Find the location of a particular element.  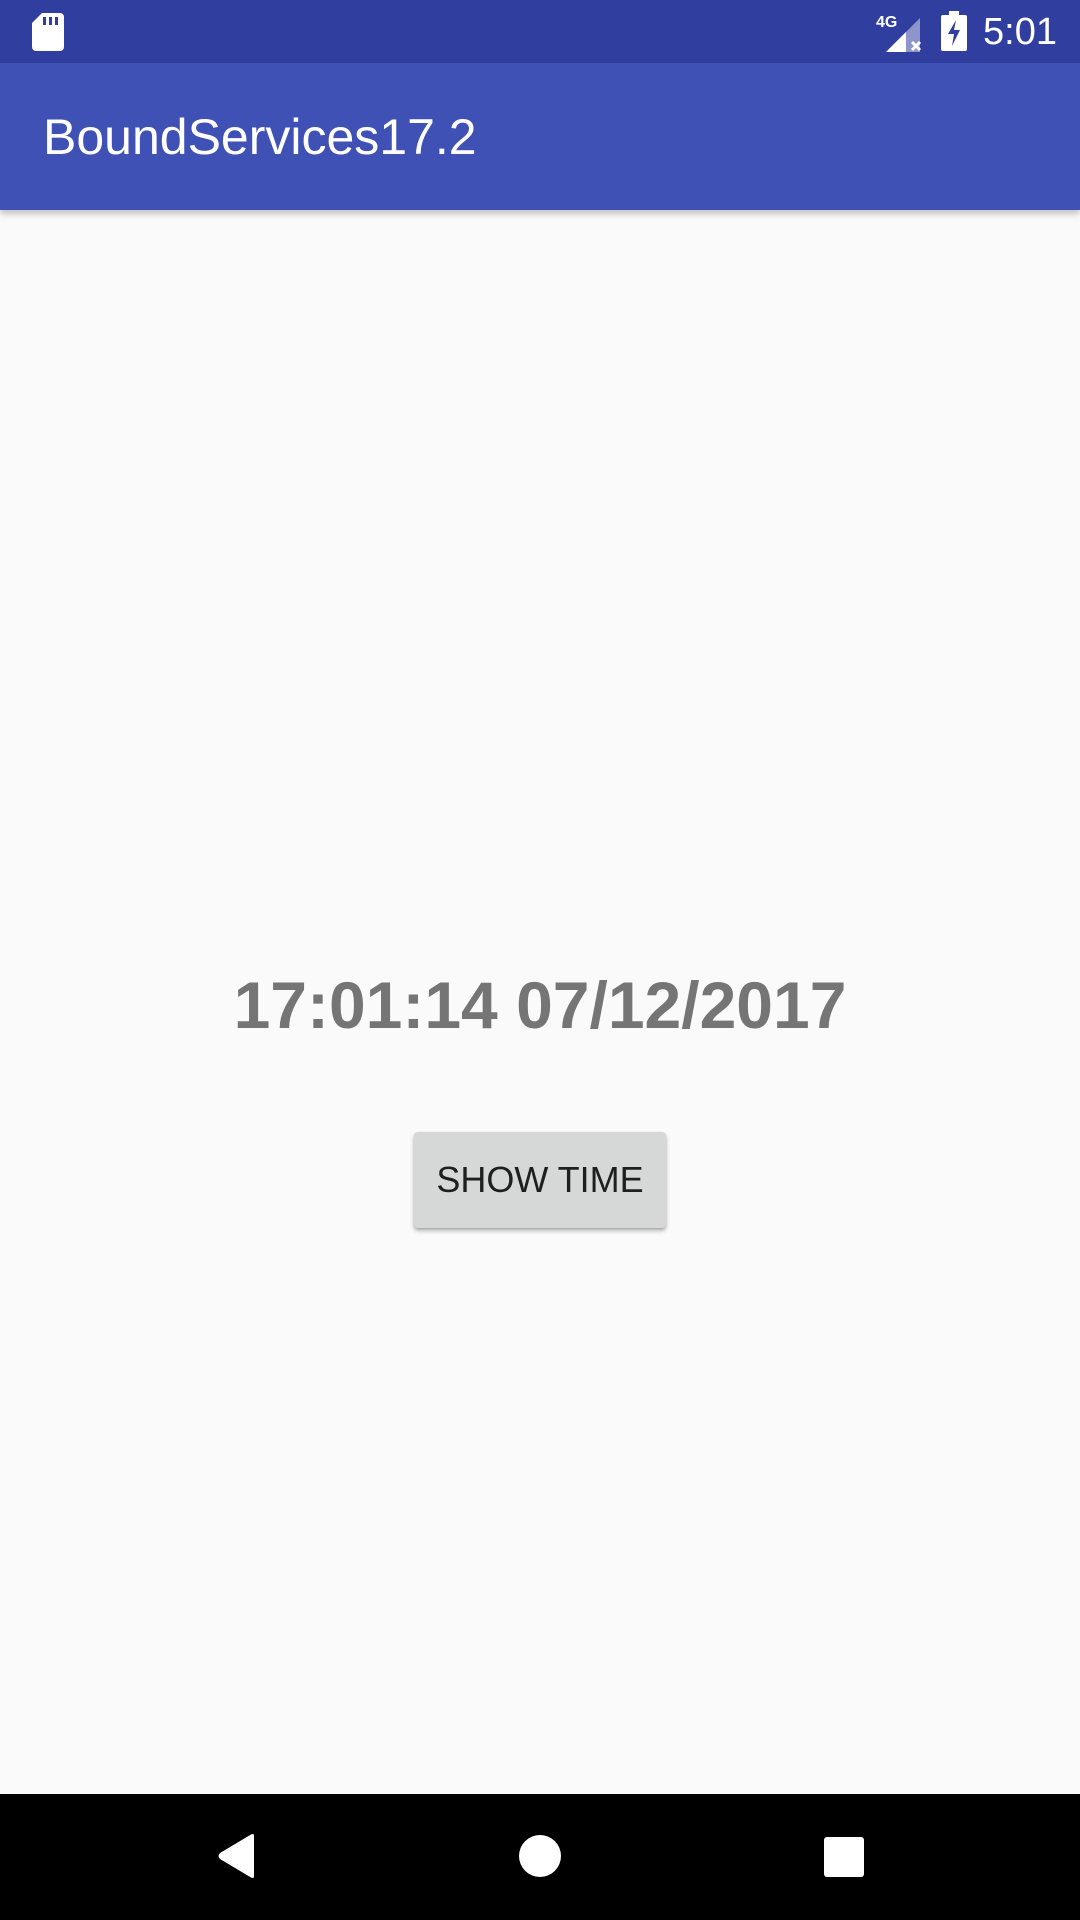

show-time-button: SHOW TIME is located at coordinates (540, 1180).